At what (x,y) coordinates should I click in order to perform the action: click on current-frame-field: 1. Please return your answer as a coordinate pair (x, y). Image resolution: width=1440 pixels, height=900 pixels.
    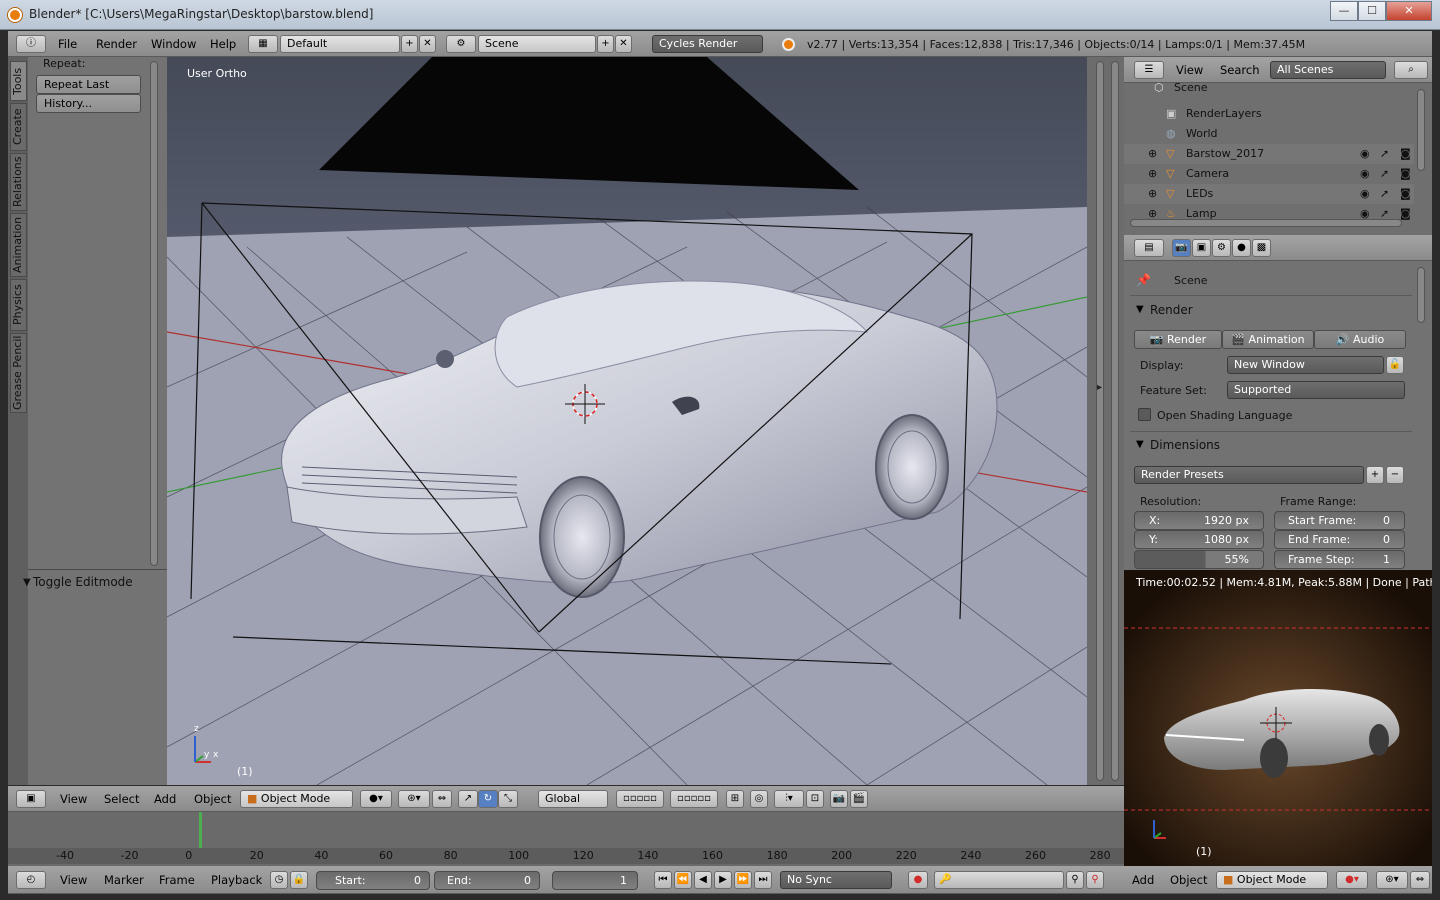
    Looking at the image, I should click on (595, 880).